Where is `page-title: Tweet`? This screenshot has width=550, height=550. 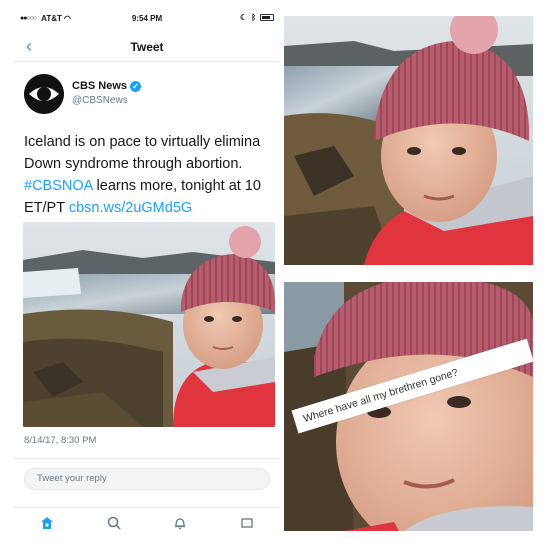 page-title: Tweet is located at coordinates (147, 47).